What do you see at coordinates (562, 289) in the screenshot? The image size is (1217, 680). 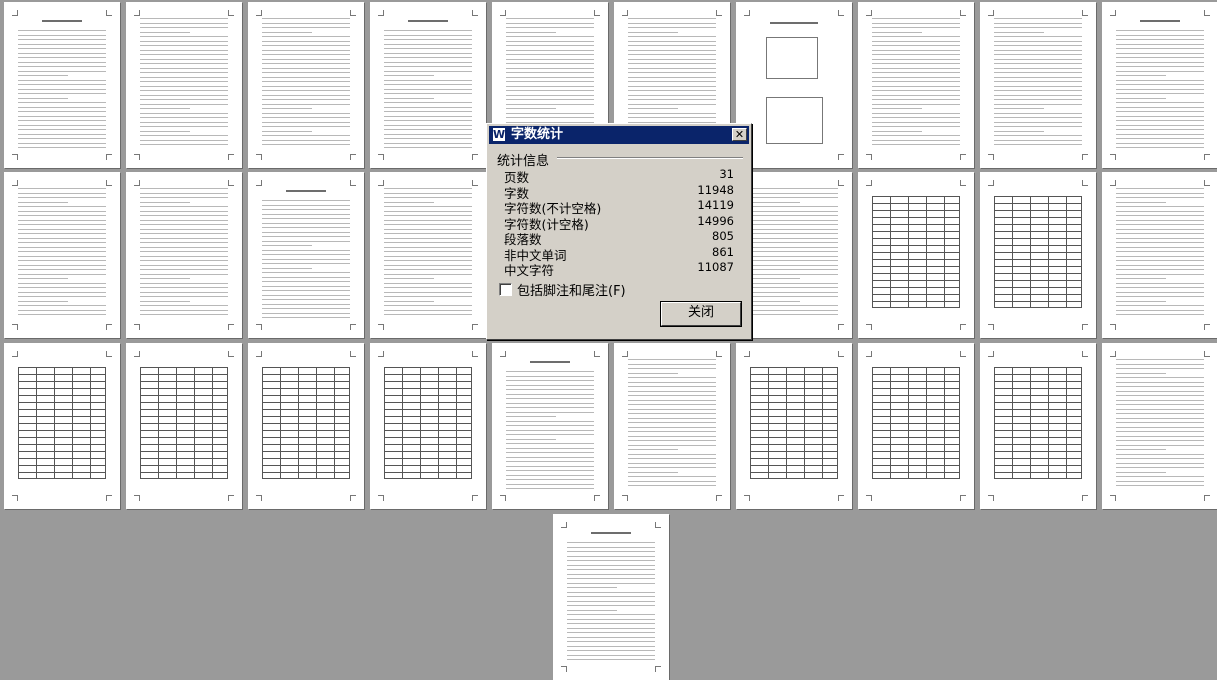 I see `include-footnotes-option: 包括脚注和尾注(F)` at bounding box center [562, 289].